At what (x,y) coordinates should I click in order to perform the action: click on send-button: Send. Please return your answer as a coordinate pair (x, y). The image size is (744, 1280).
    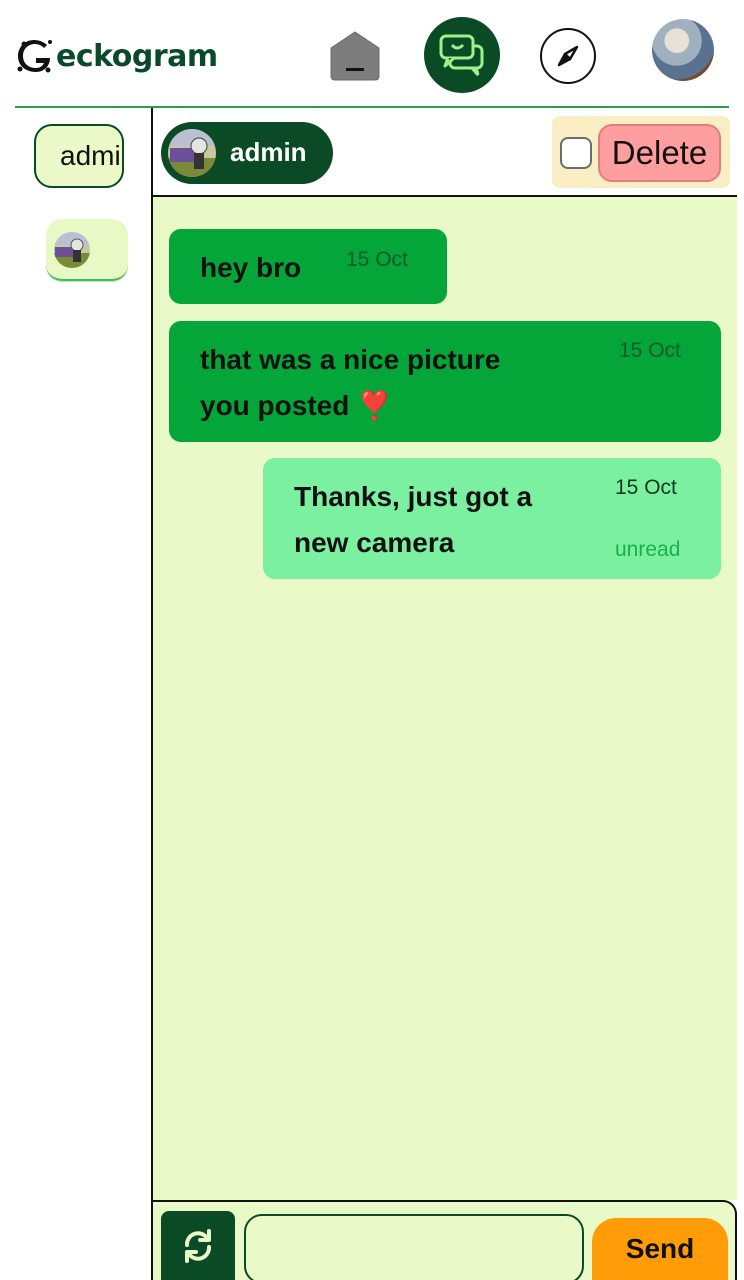
    Looking at the image, I should click on (660, 1249).